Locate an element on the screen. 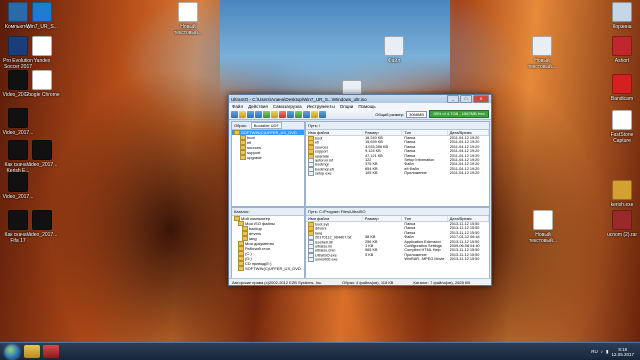 This screenshot has height=360, width=640. file-date: 2013-11-12 15:50 is located at coordinates (464, 259).